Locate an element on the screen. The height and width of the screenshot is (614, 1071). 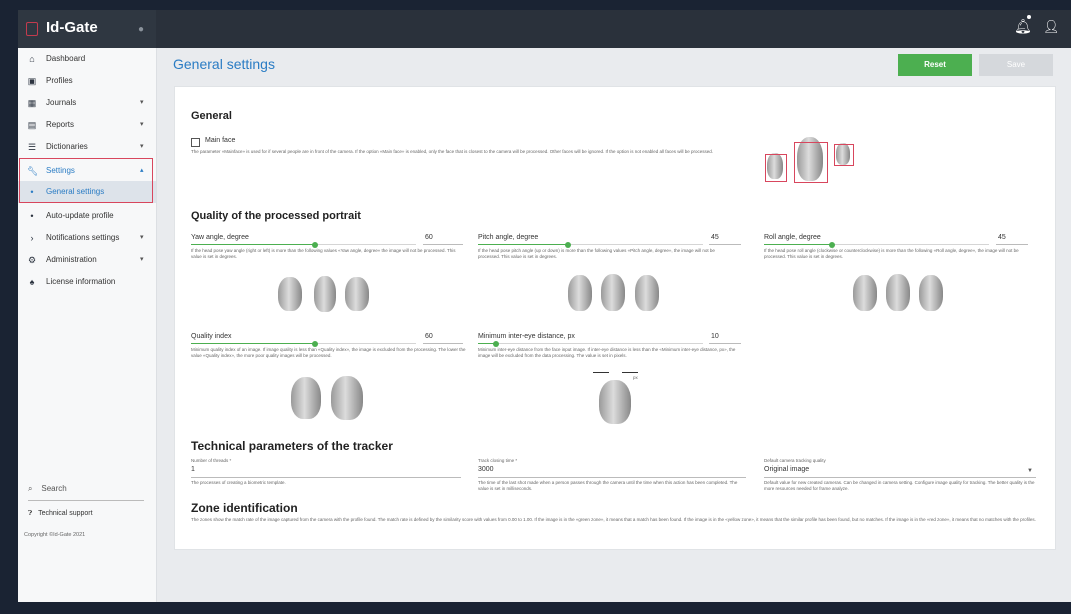
tracker-section-title: Technical parameters of the tracker is located at coordinates (292, 446).